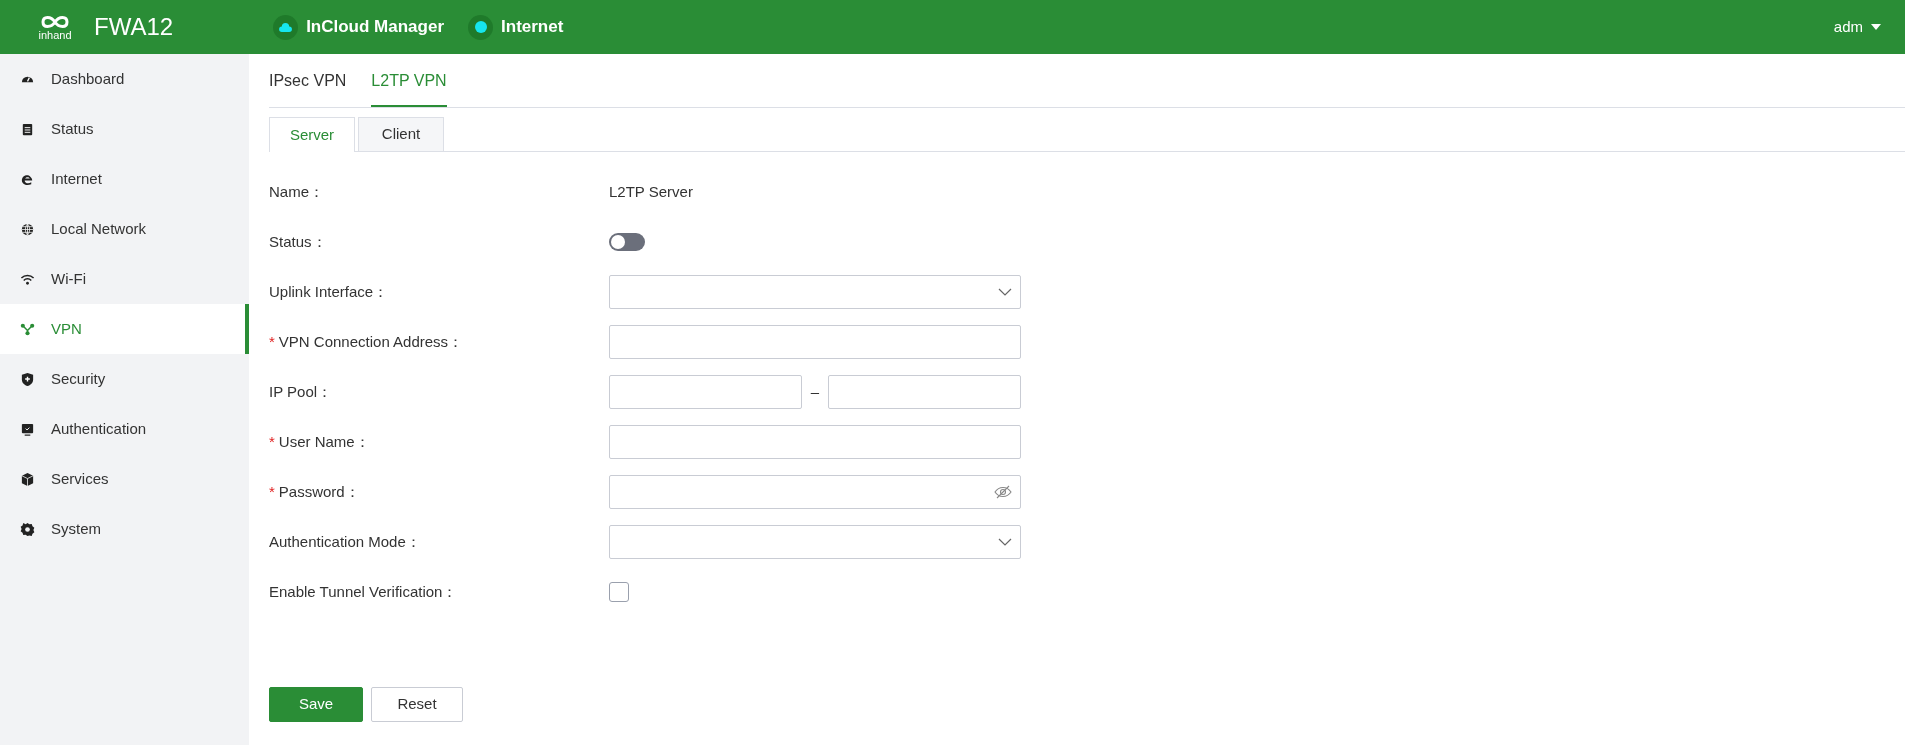 The height and width of the screenshot is (745, 1905). What do you see at coordinates (409, 80) in the screenshot?
I see `tab: L2TP VPN` at bounding box center [409, 80].